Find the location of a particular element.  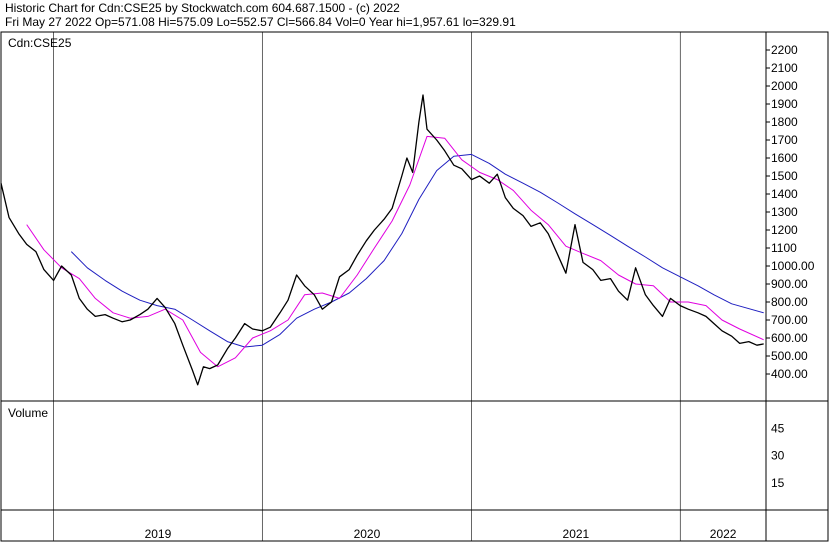

price-tick-label: 1100 is located at coordinates (784, 248).